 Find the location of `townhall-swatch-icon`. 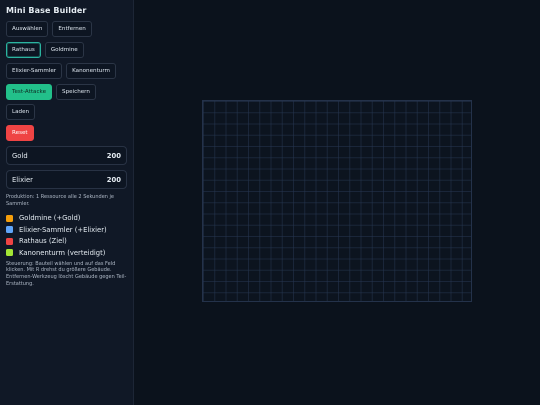

townhall-swatch-icon is located at coordinates (9, 241).